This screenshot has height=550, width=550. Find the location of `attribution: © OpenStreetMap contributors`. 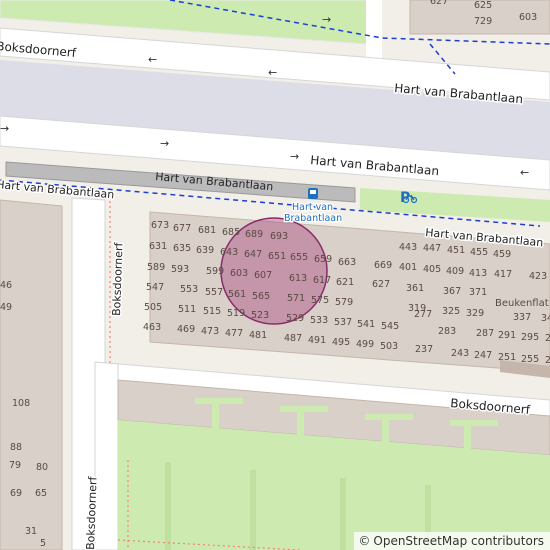

attribution: © OpenStreetMap contributors is located at coordinates (452, 541).